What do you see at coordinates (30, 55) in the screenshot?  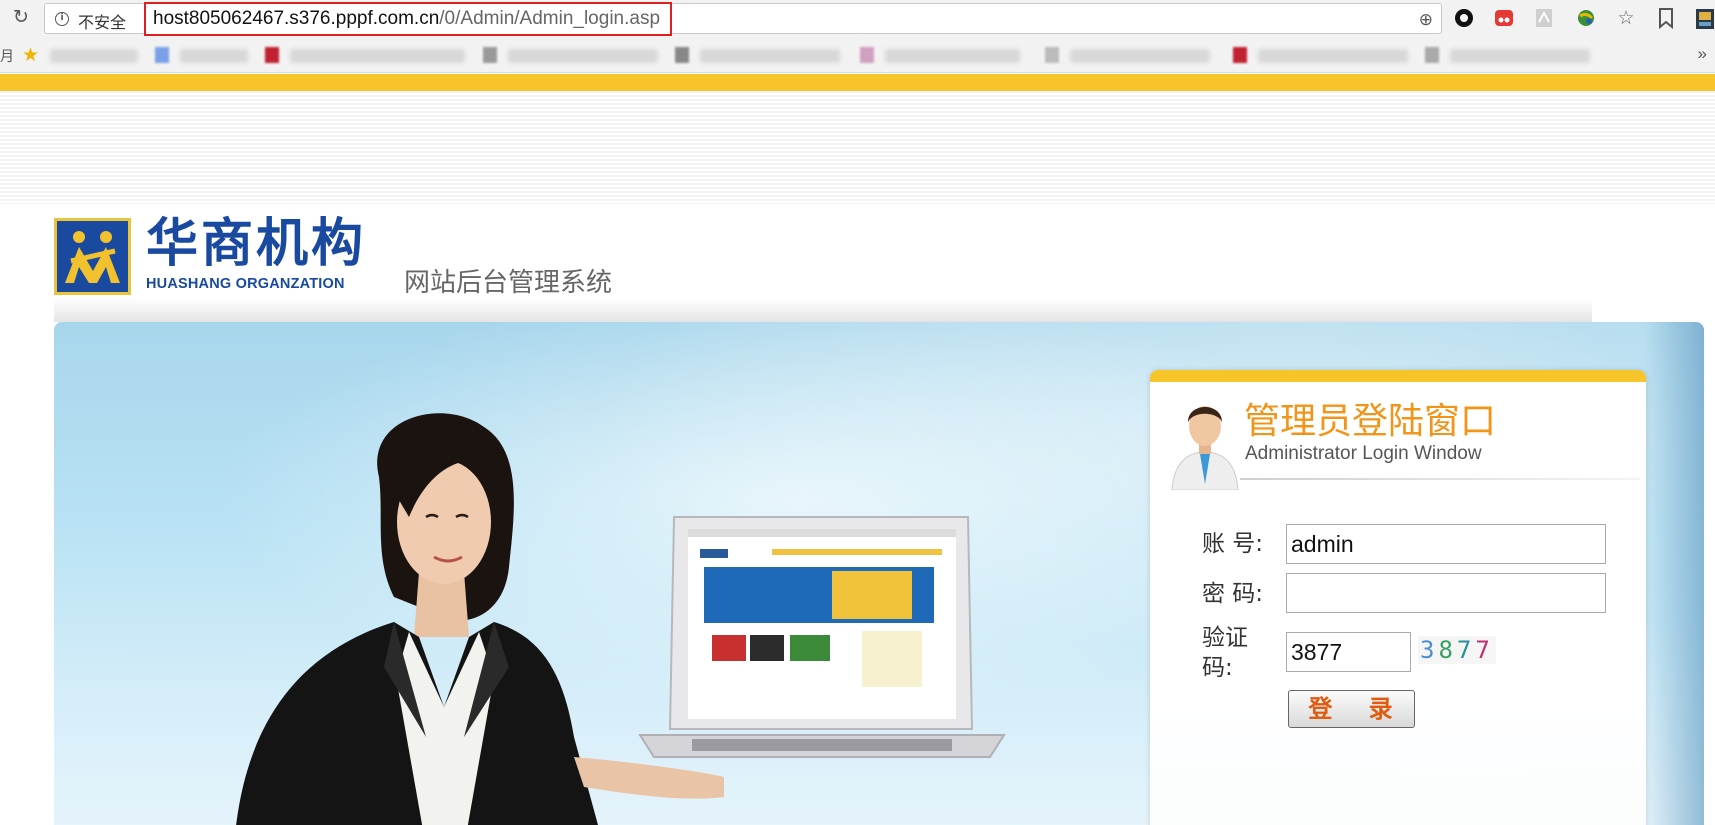 I see `bookmark-star-icon: ★` at bounding box center [30, 55].